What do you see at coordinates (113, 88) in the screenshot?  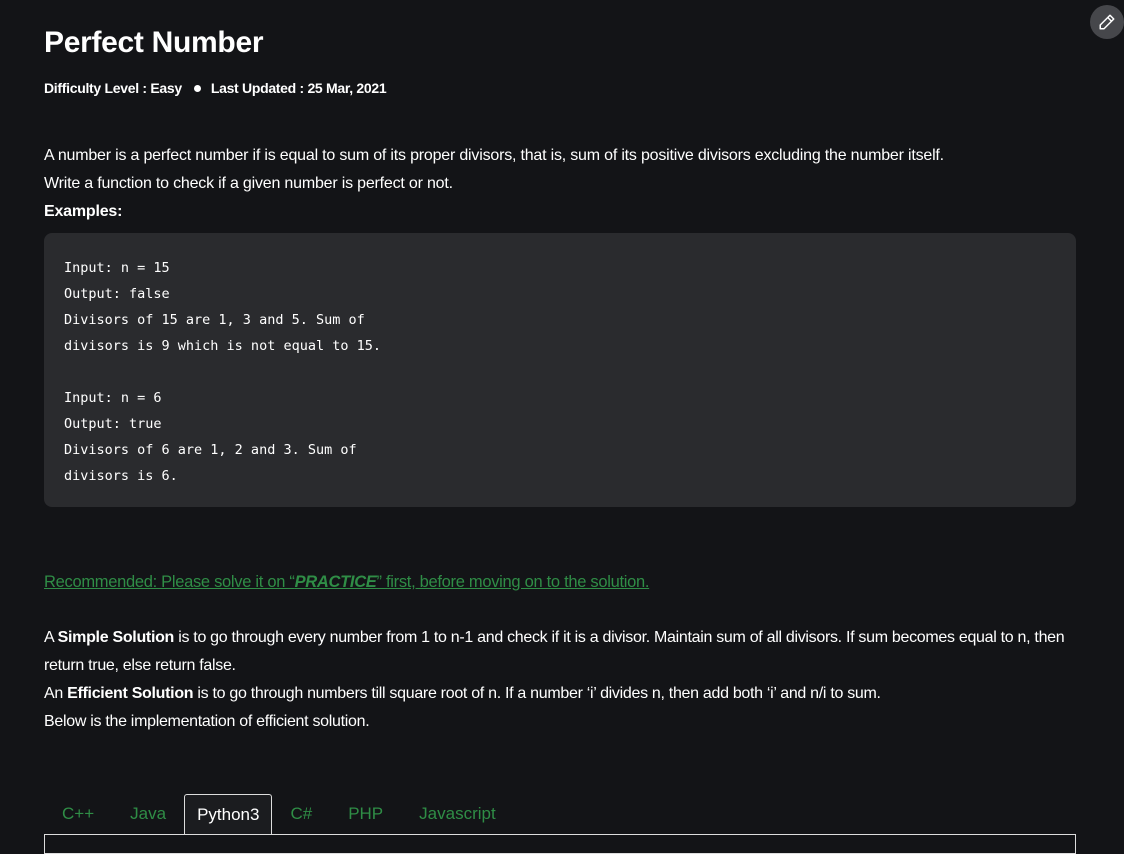 I see `difficulty-level: Difficulty Level : Easy` at bounding box center [113, 88].